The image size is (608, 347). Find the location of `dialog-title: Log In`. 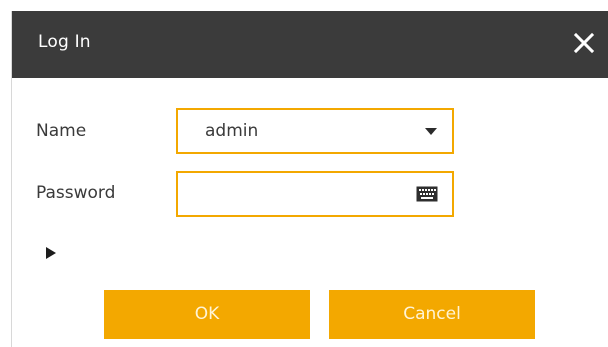

dialog-title: Log In is located at coordinates (64, 42).